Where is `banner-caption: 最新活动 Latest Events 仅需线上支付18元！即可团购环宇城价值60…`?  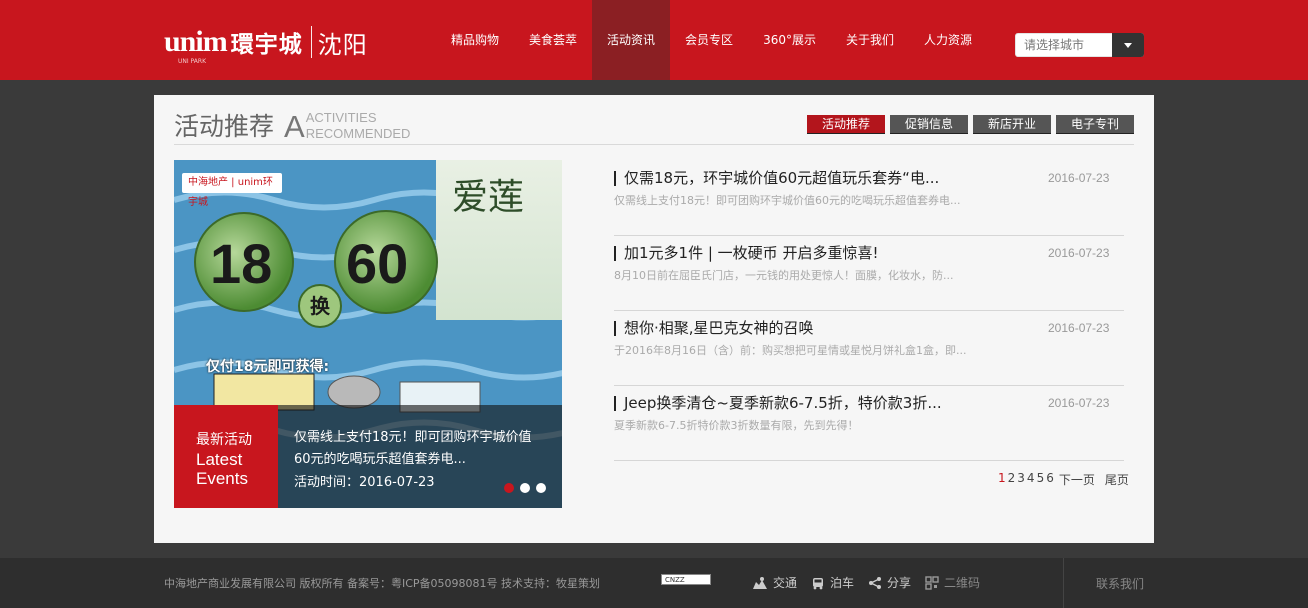
banner-caption: 最新活动 Latest Events 仅需线上支付18元！即可团购环宇城价值60… is located at coordinates (368, 456).